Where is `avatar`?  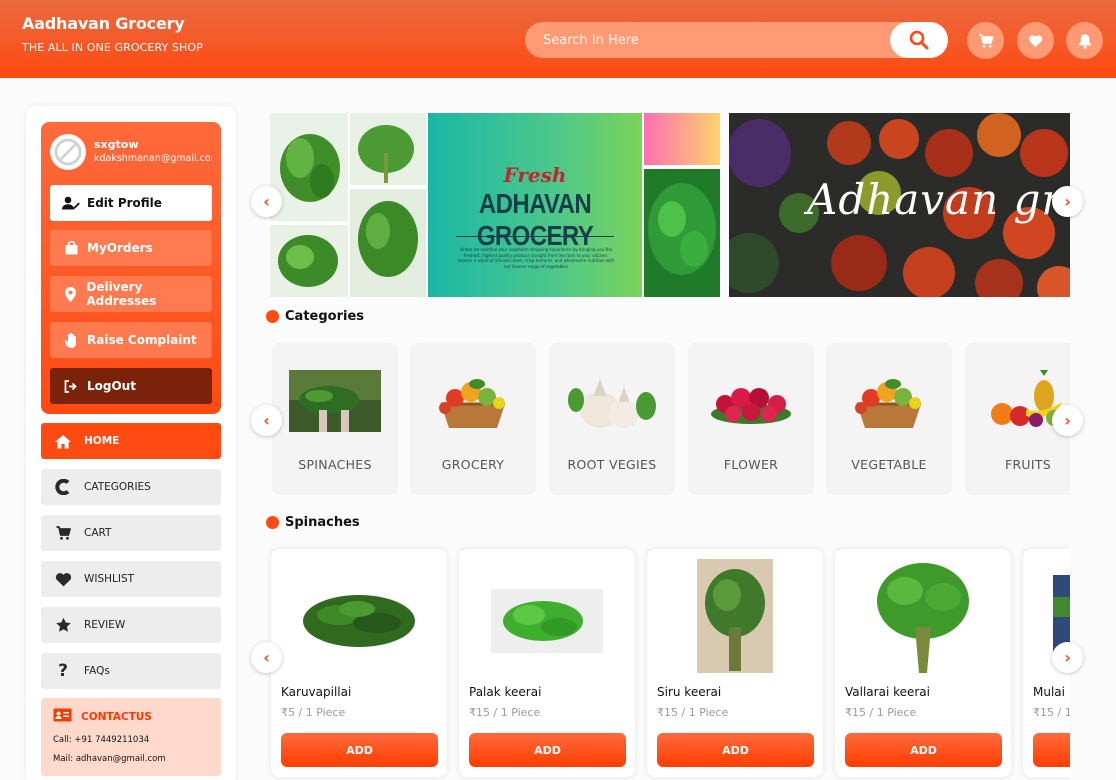 avatar is located at coordinates (68, 152).